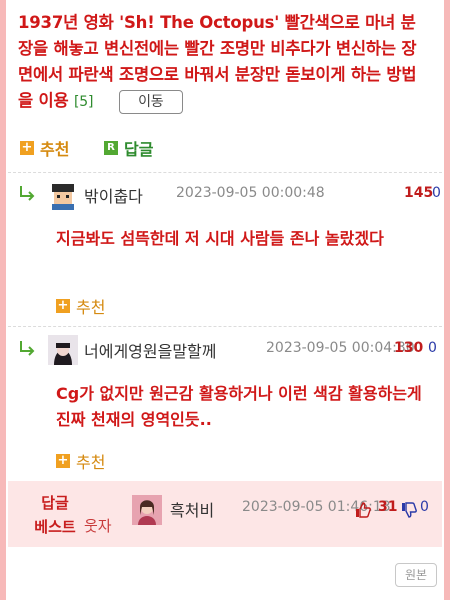 Image resolution: width=450 pixels, height=600 pixels. What do you see at coordinates (98, 526) in the screenshot?
I see `best-category: 웃자` at bounding box center [98, 526].